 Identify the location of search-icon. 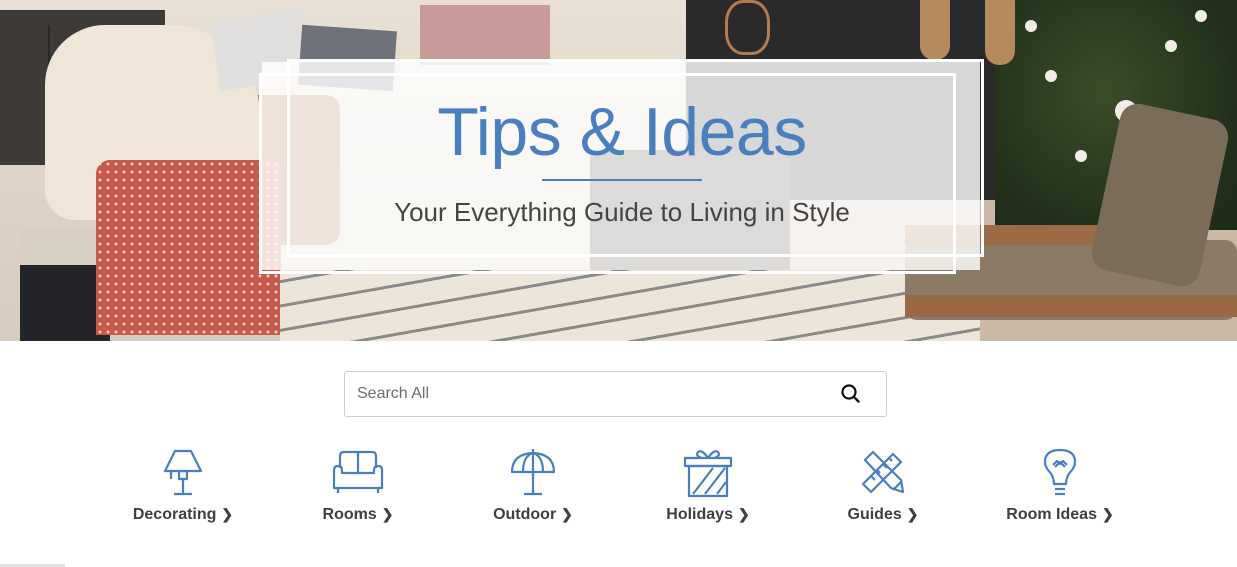
(850, 393).